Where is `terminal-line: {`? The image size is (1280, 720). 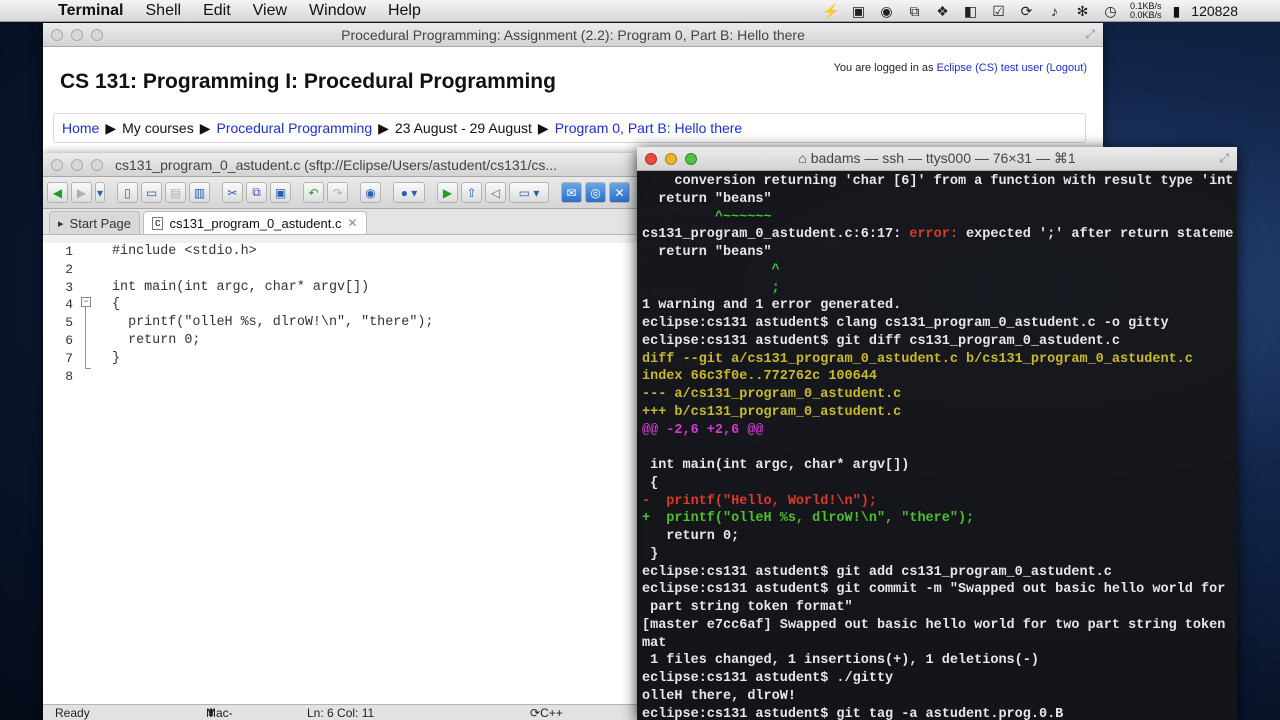 terminal-line: { is located at coordinates (650, 483).